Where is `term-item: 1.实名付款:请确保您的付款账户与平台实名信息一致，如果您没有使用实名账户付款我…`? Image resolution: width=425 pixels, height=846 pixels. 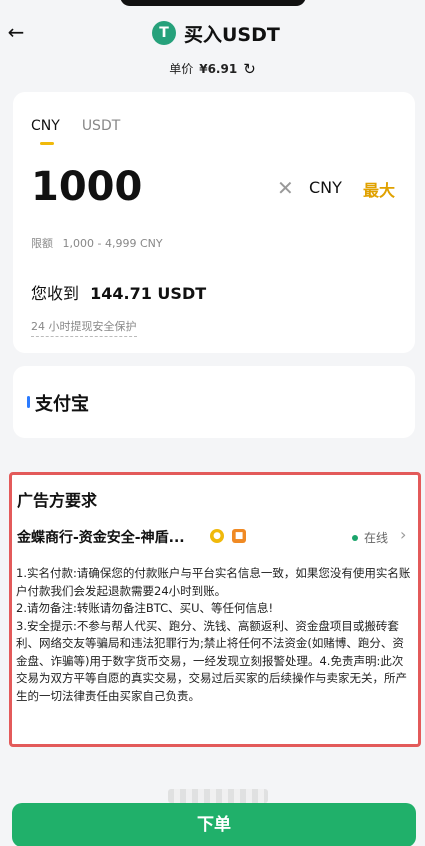 term-item: 1.实名付款:请确保您的付款账户与平台实名信息一致，如果您没有使用实名账户付款我… is located at coordinates (213, 582).